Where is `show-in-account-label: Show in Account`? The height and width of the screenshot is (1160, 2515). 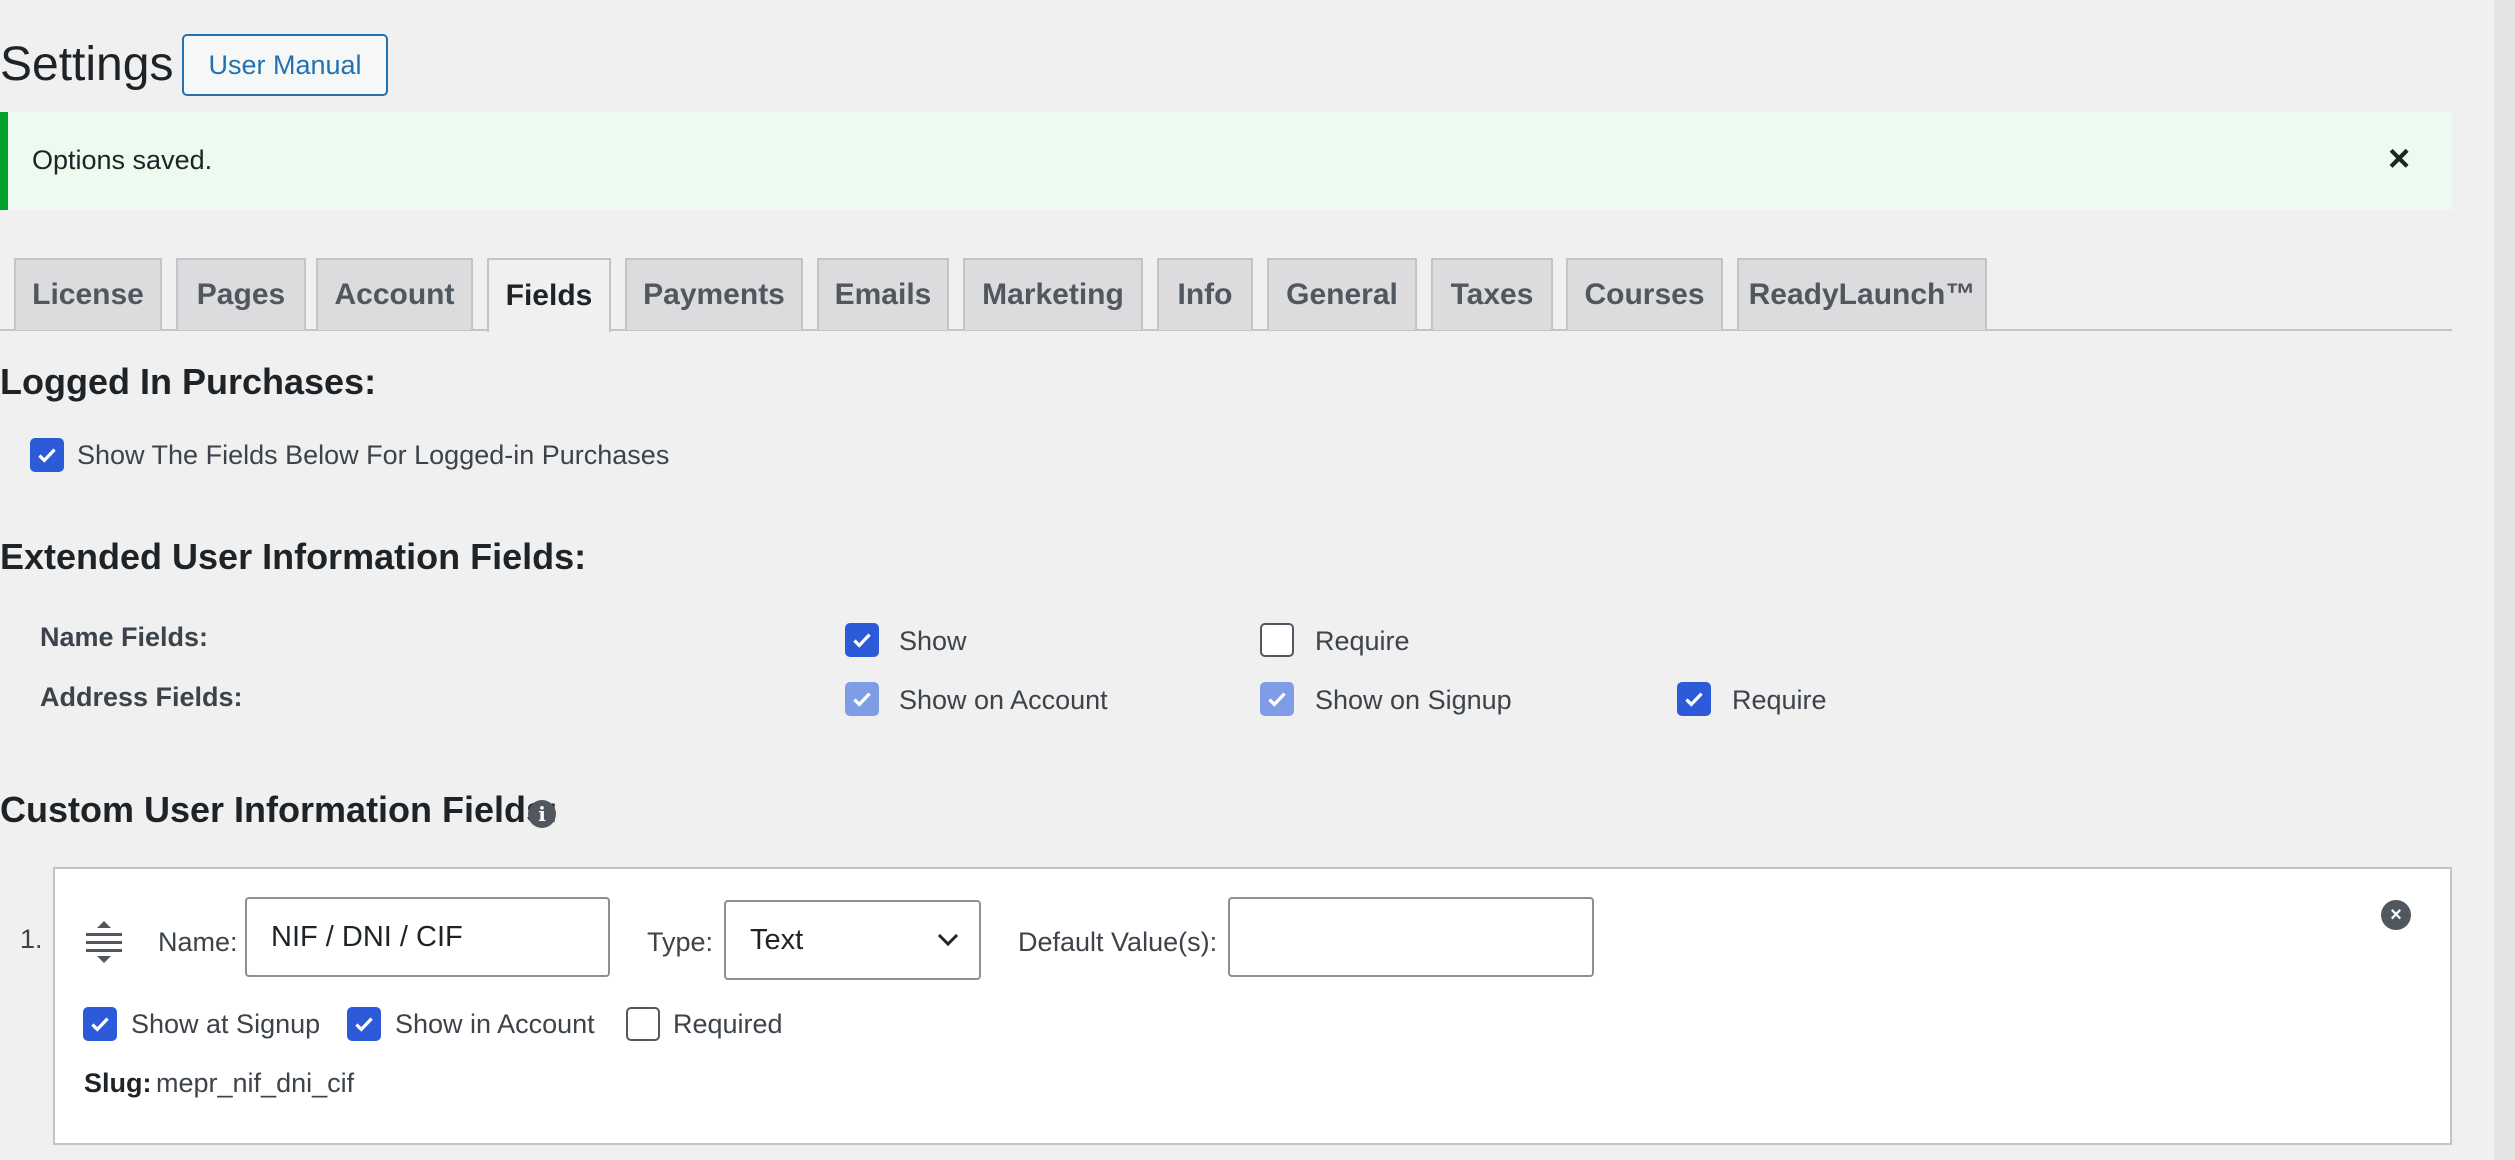 show-in-account-label: Show in Account is located at coordinates (495, 1024).